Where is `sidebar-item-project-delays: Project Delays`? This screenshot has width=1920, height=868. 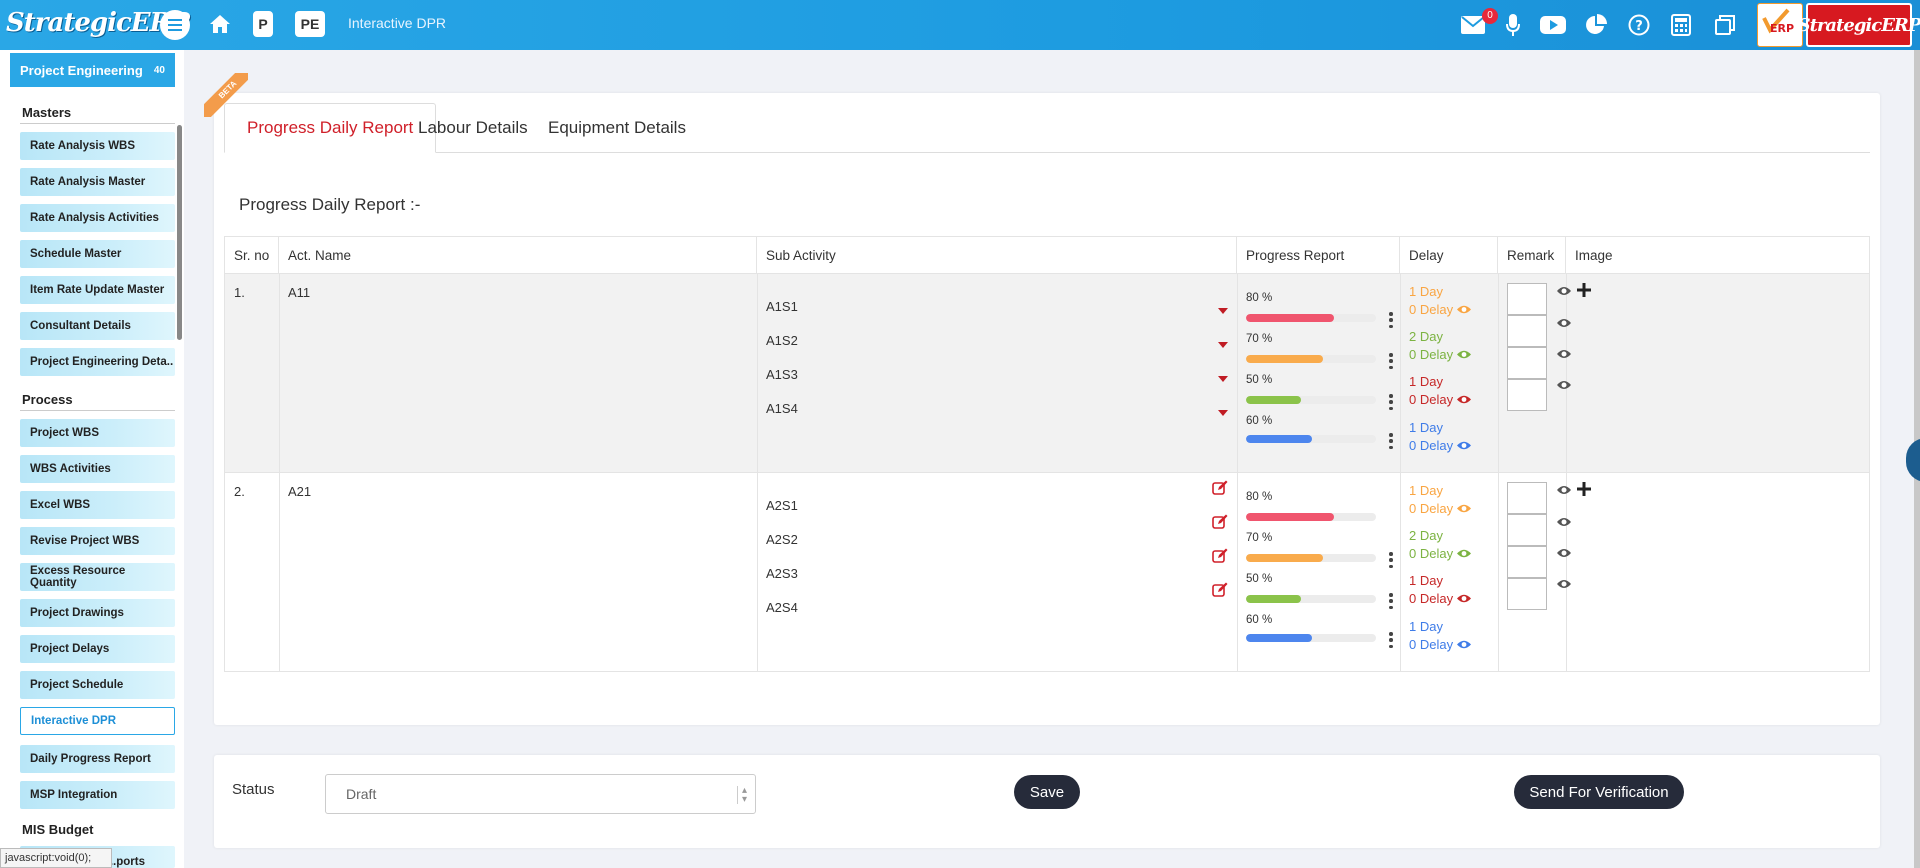 sidebar-item-project-delays: Project Delays is located at coordinates (97, 649).